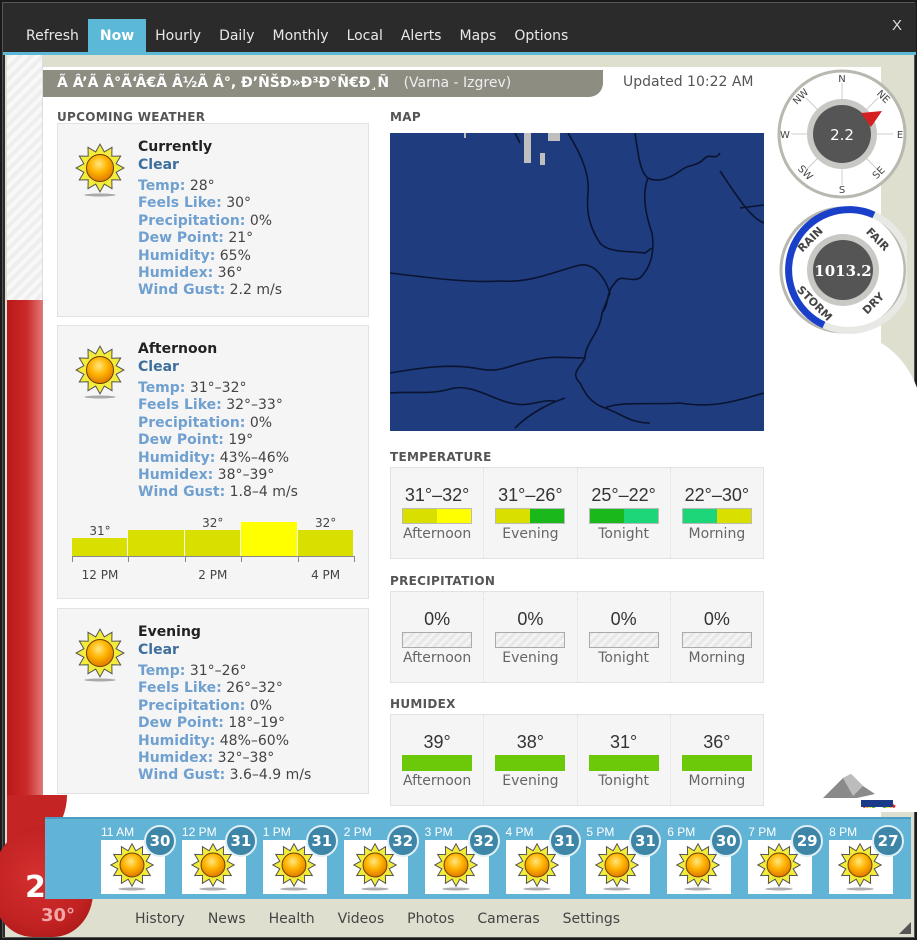 This screenshot has width=917, height=940. Describe the element at coordinates (241, 440) in the screenshot. I see `detail-value: 19°` at that location.